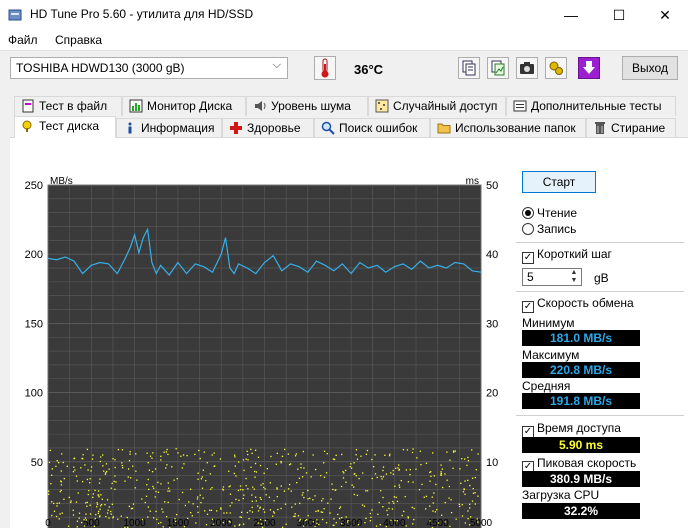 Image resolution: width=688 pixels, height=528 pixels. What do you see at coordinates (549, 230) in the screenshot?
I see `write-radio: Запись` at bounding box center [549, 230].